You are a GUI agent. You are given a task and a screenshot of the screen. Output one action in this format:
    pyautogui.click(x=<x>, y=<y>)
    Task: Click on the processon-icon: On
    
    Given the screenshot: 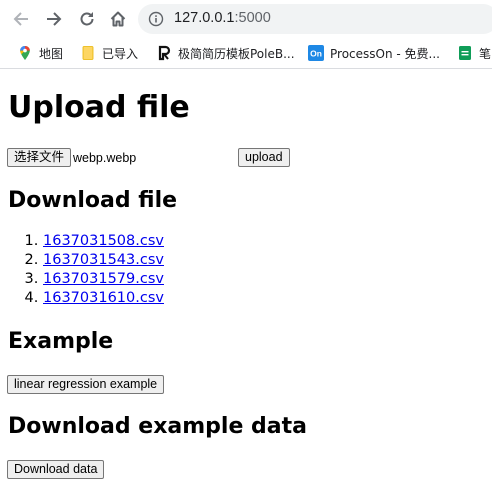 What is the action you would take?
    pyautogui.click(x=316, y=53)
    